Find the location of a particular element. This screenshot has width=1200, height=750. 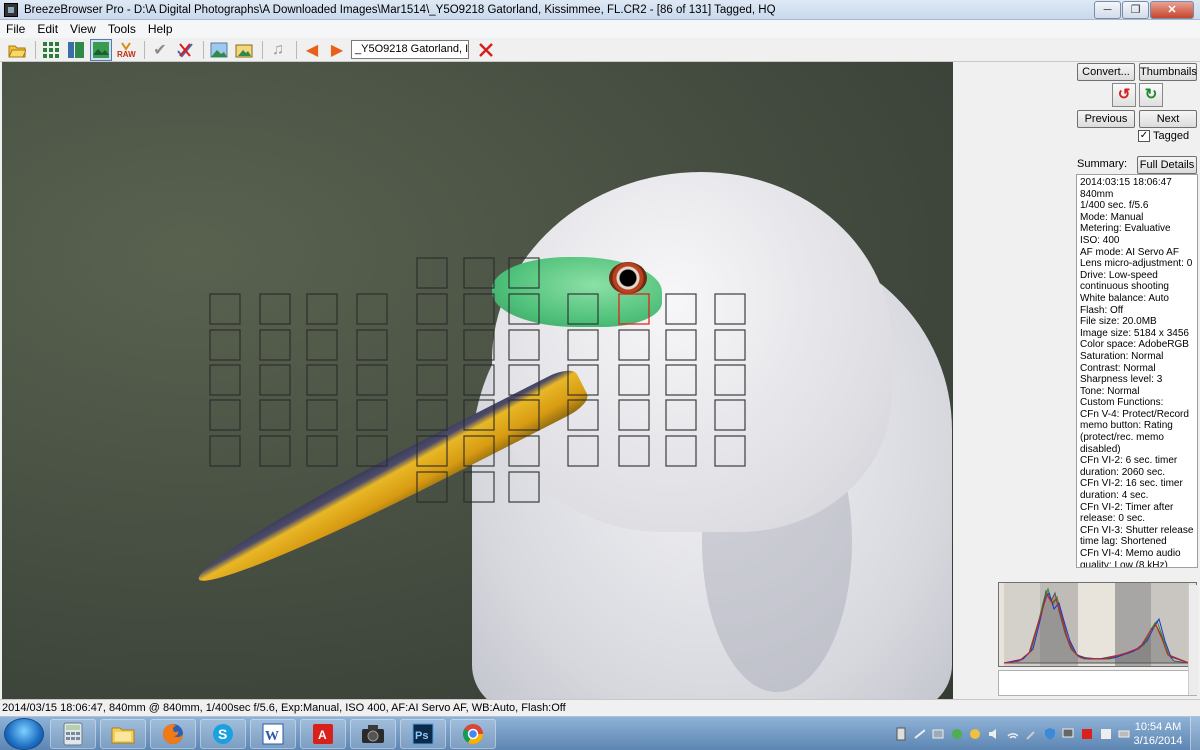

open-folder-icon is located at coordinates (17, 50).